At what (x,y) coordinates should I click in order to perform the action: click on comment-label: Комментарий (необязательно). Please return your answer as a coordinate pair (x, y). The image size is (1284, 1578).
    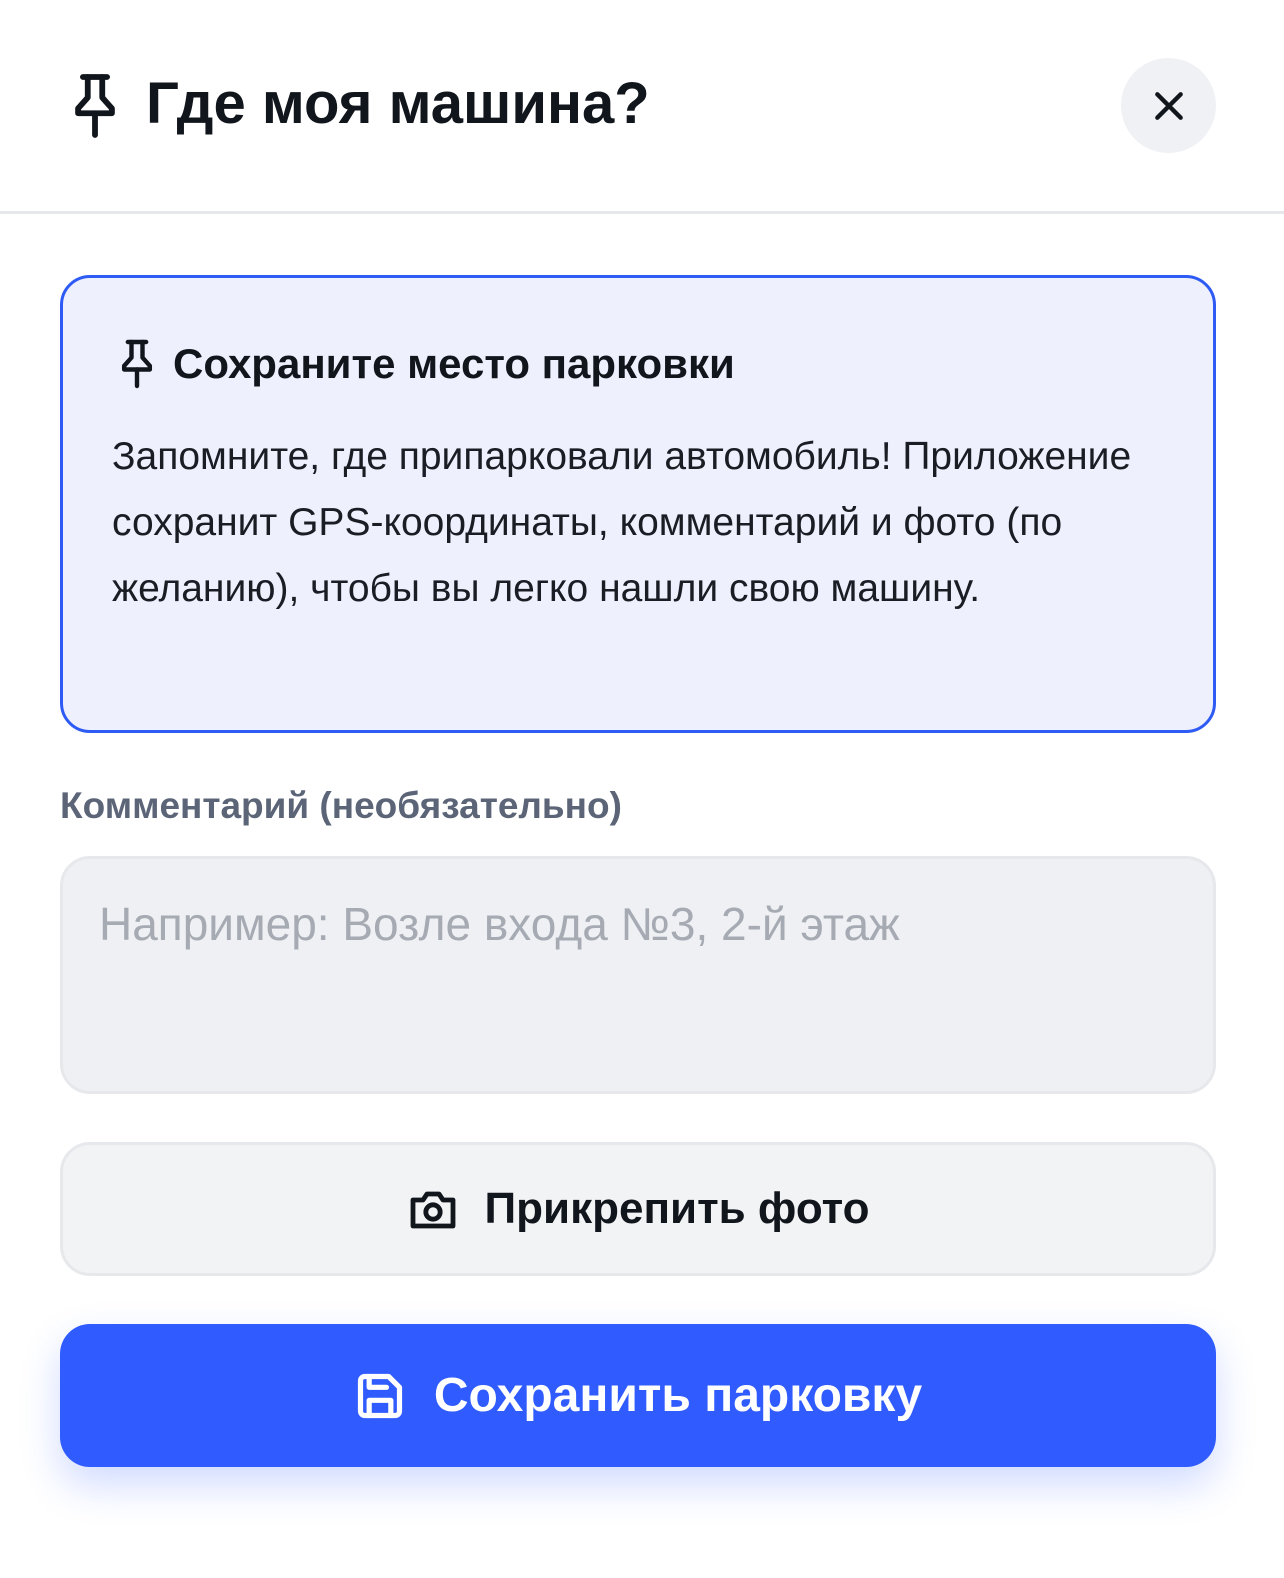
    Looking at the image, I should click on (341, 805).